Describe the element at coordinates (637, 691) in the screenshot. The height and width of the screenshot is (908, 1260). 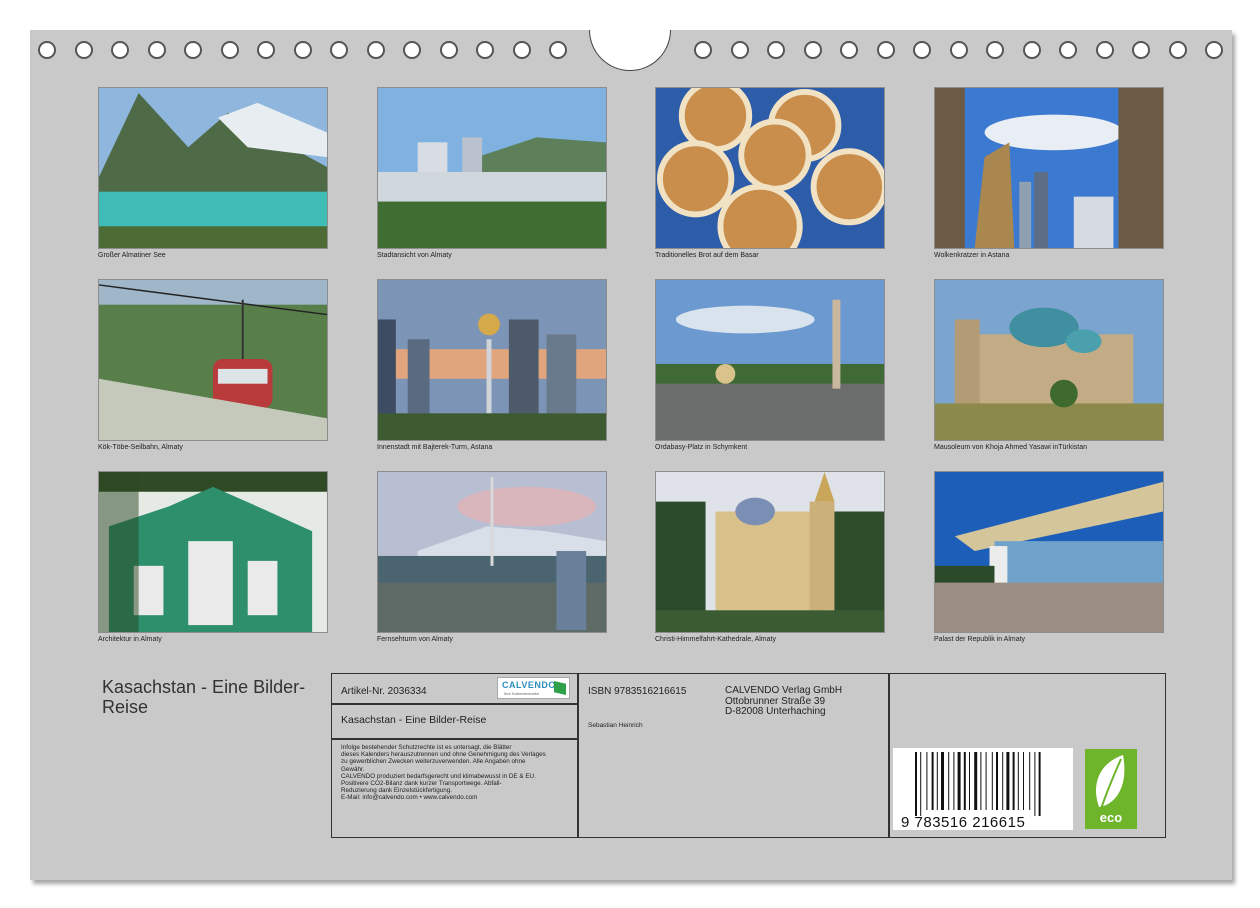
I see `isbn: ISBN 9783516216615` at that location.